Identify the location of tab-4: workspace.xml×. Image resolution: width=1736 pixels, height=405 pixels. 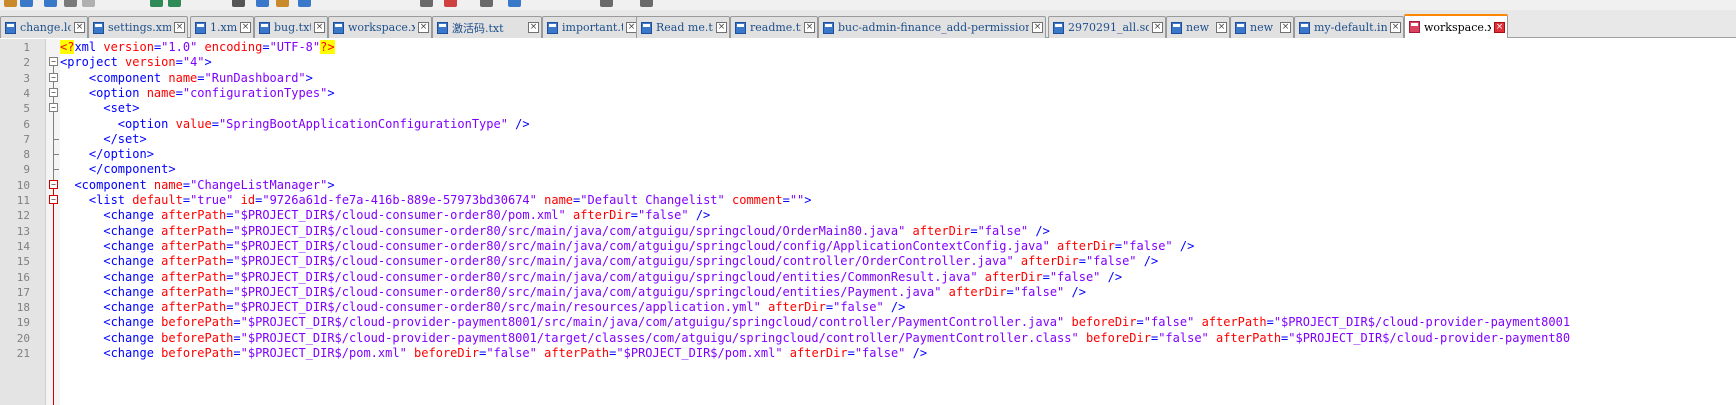
(380, 27).